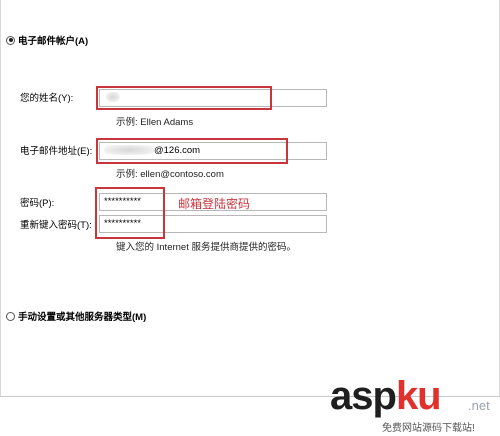 The image size is (500, 436). I want to click on email-account-option: 电子邮件帐户(A), so click(47, 40).